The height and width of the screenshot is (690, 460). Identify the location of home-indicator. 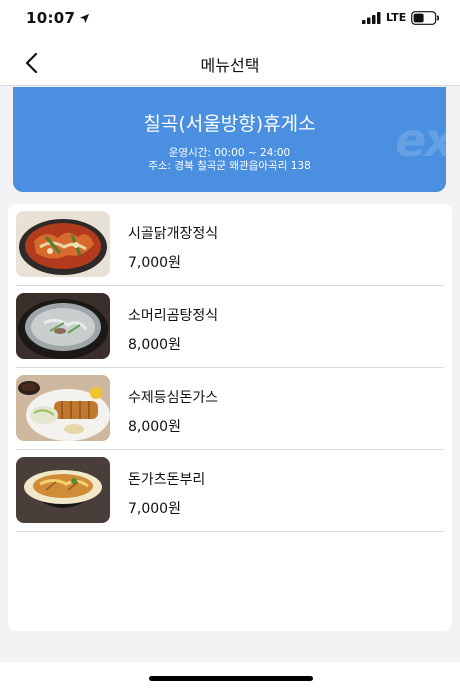
(231, 678).